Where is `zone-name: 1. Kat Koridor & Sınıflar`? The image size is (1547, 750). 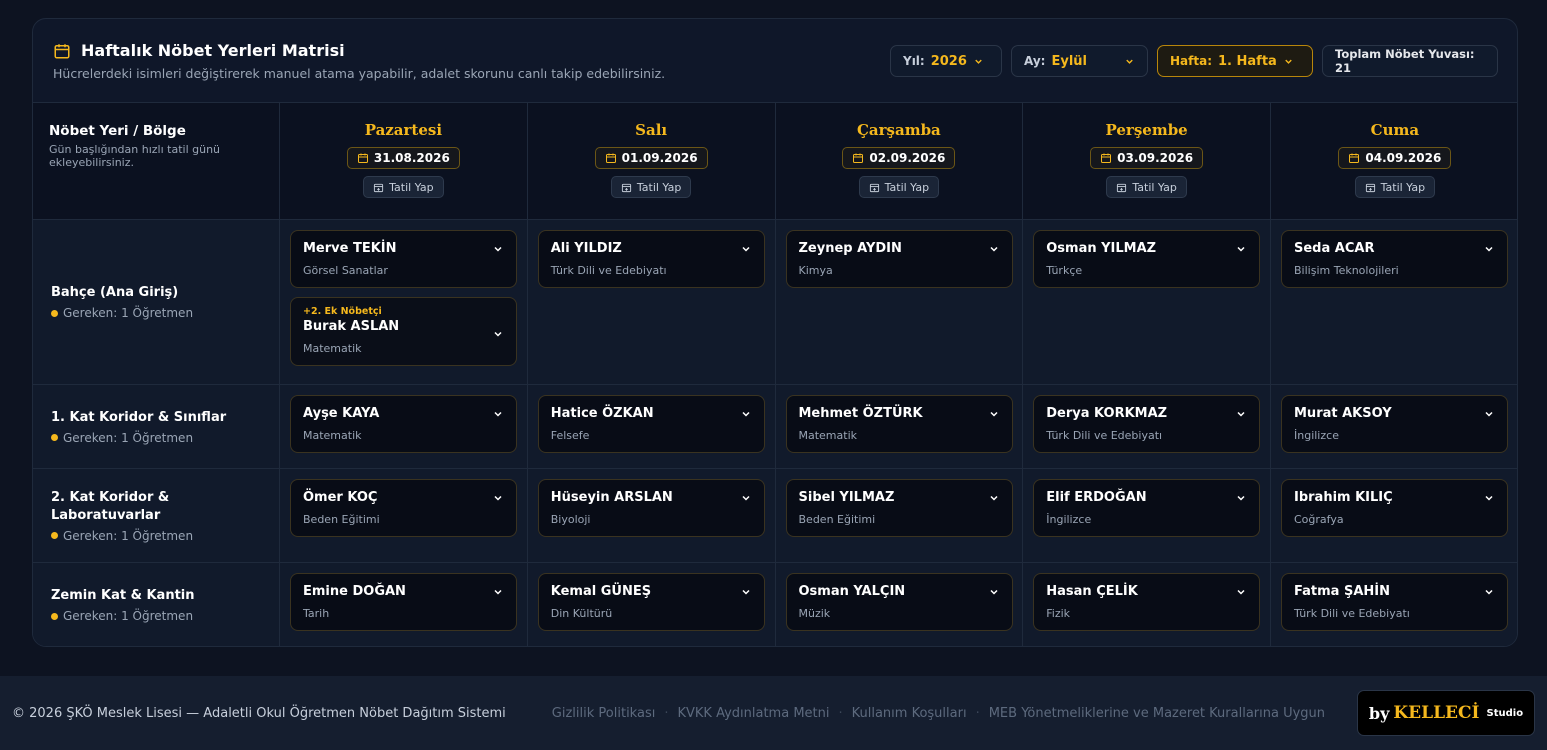 zone-name: 1. Kat Koridor & Sınıflar is located at coordinates (139, 417).